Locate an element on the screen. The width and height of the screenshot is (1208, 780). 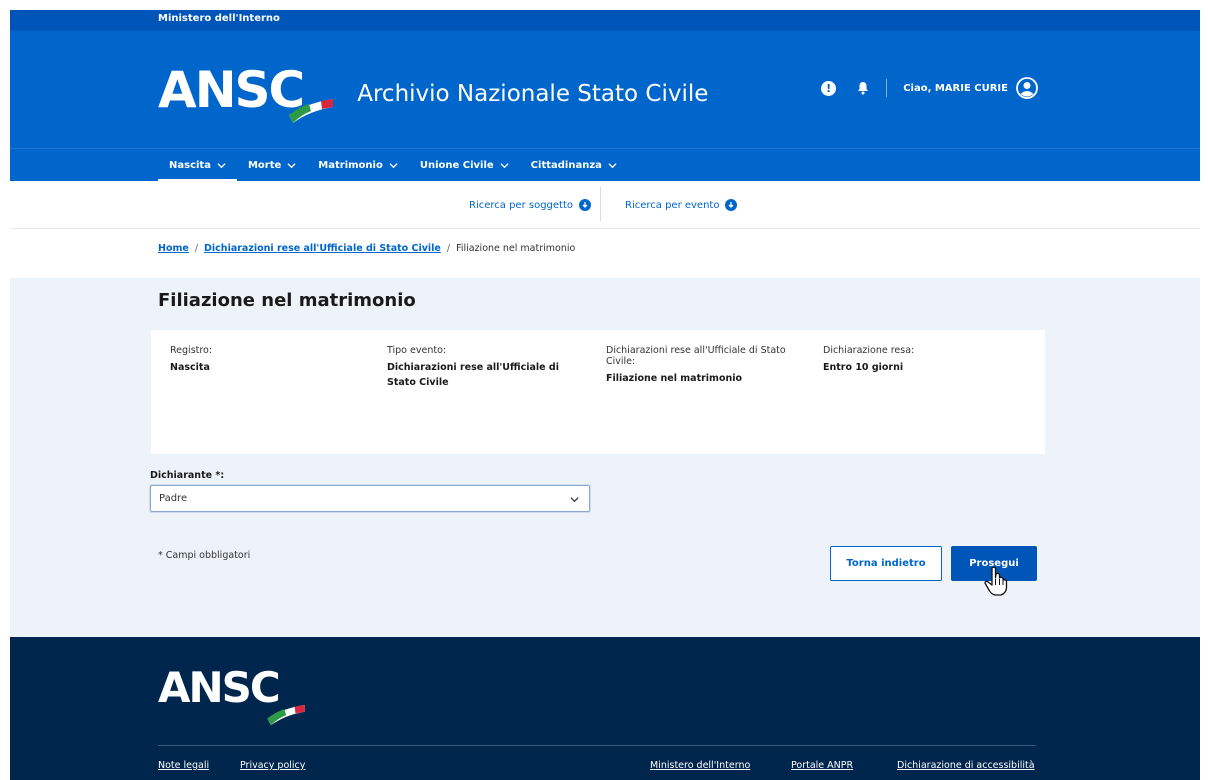
header-divider is located at coordinates (887, 88).